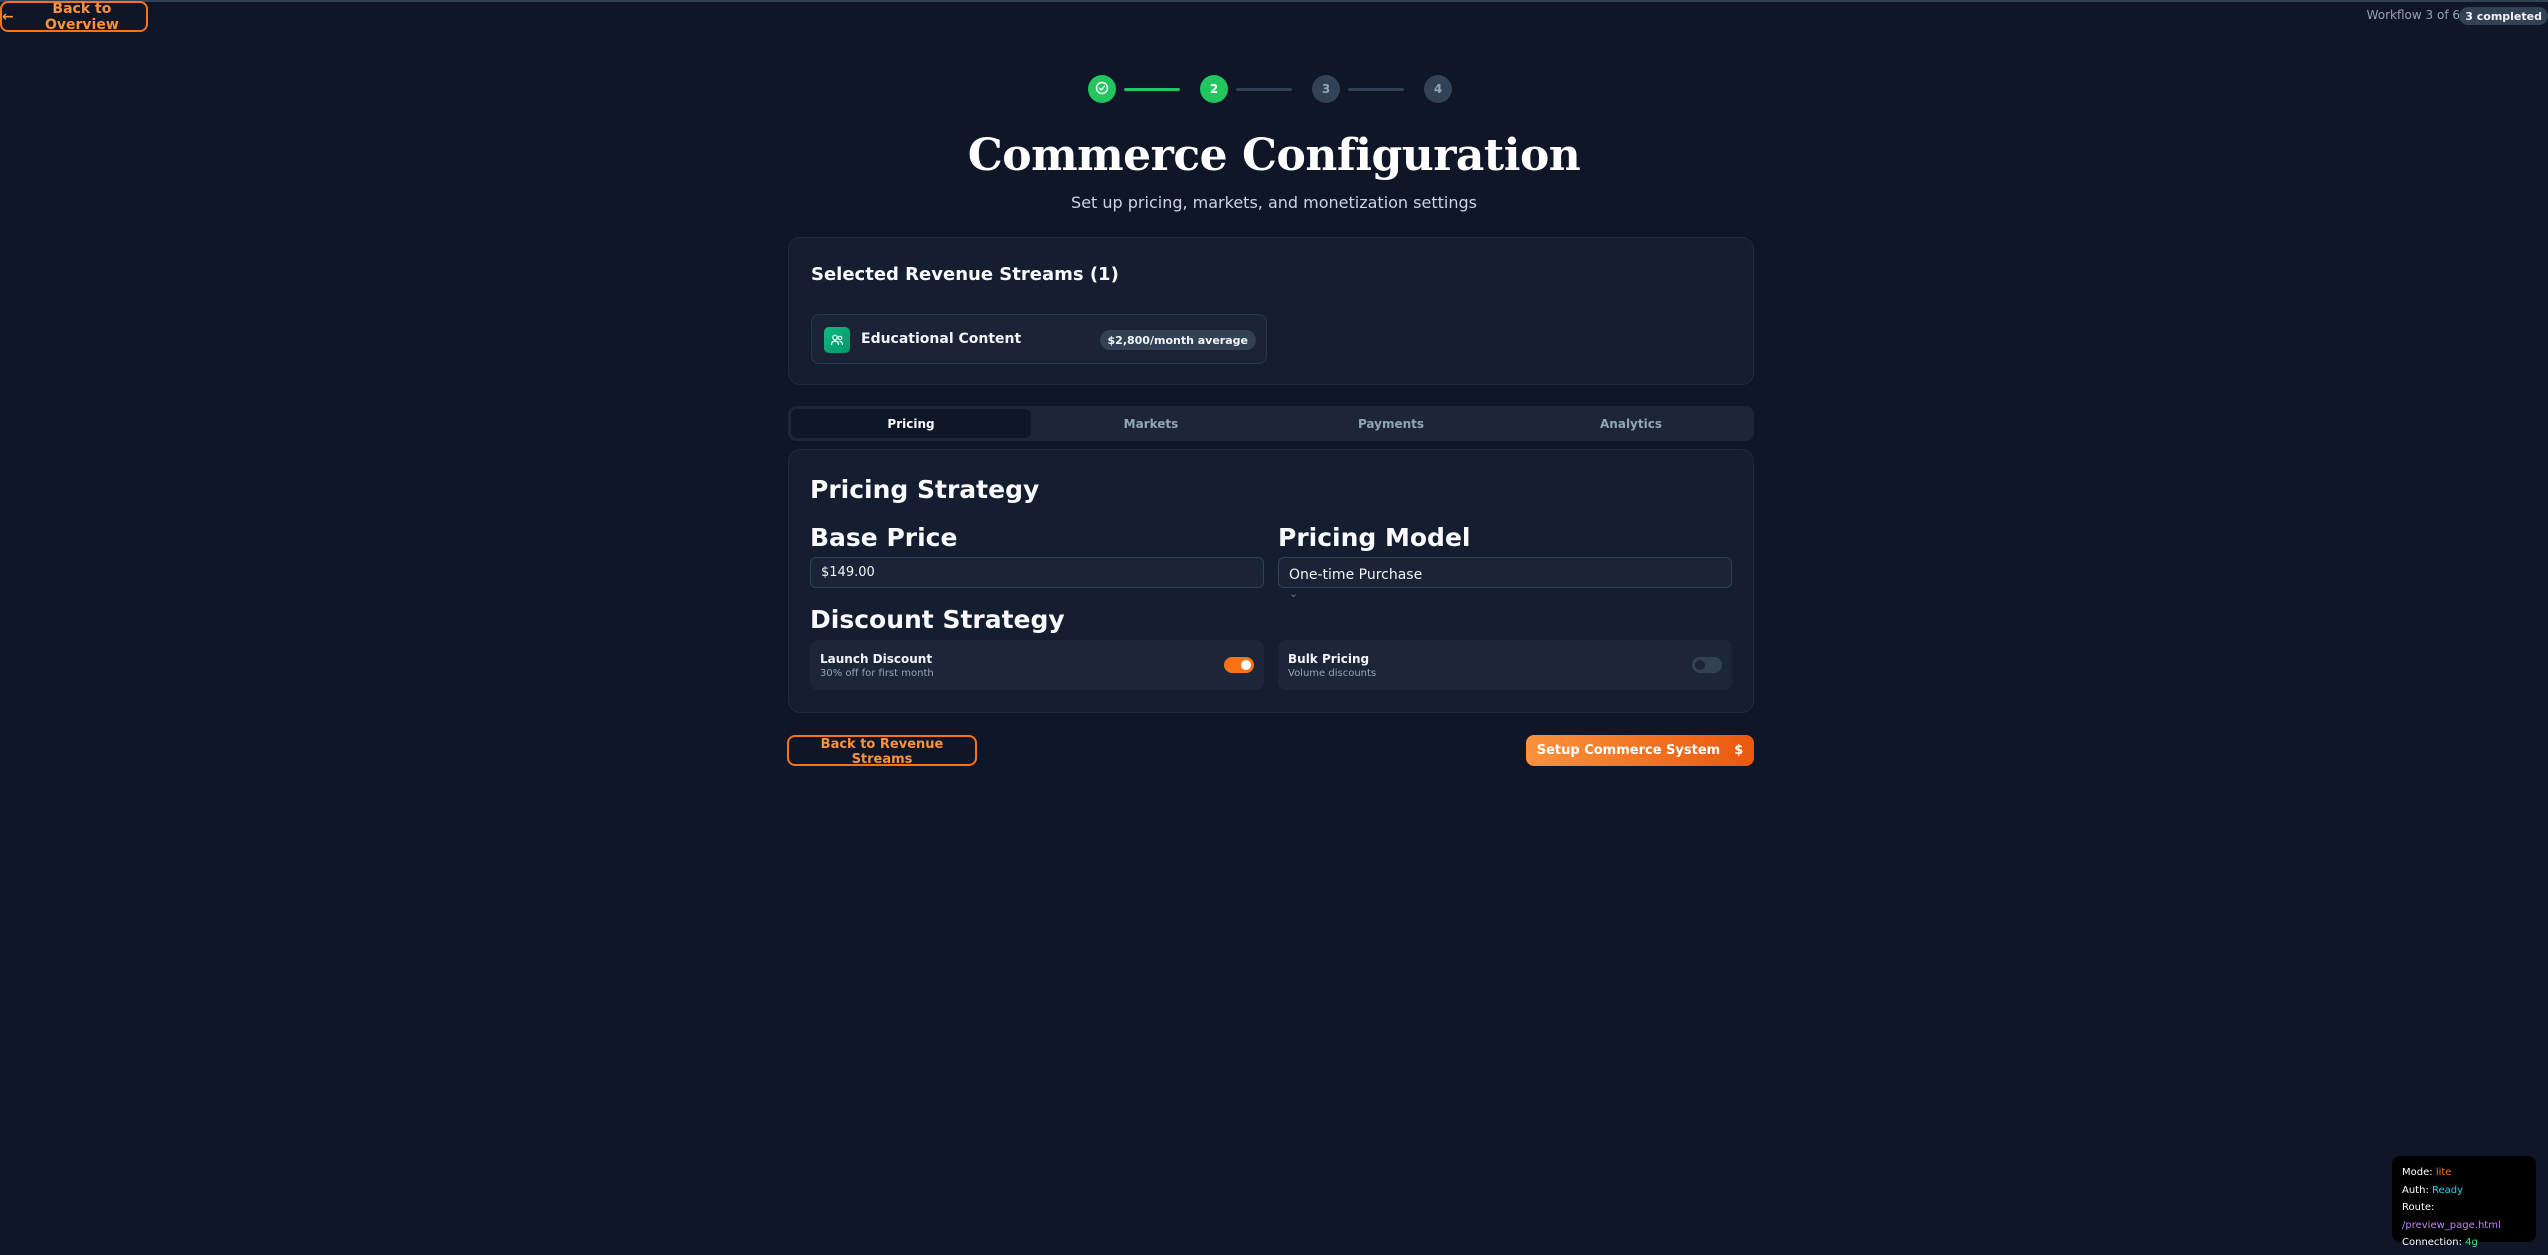 The height and width of the screenshot is (1255, 2548). What do you see at coordinates (2464, 1216) in the screenshot?
I see `debug-route-row: Route: /preview_page.html` at bounding box center [2464, 1216].